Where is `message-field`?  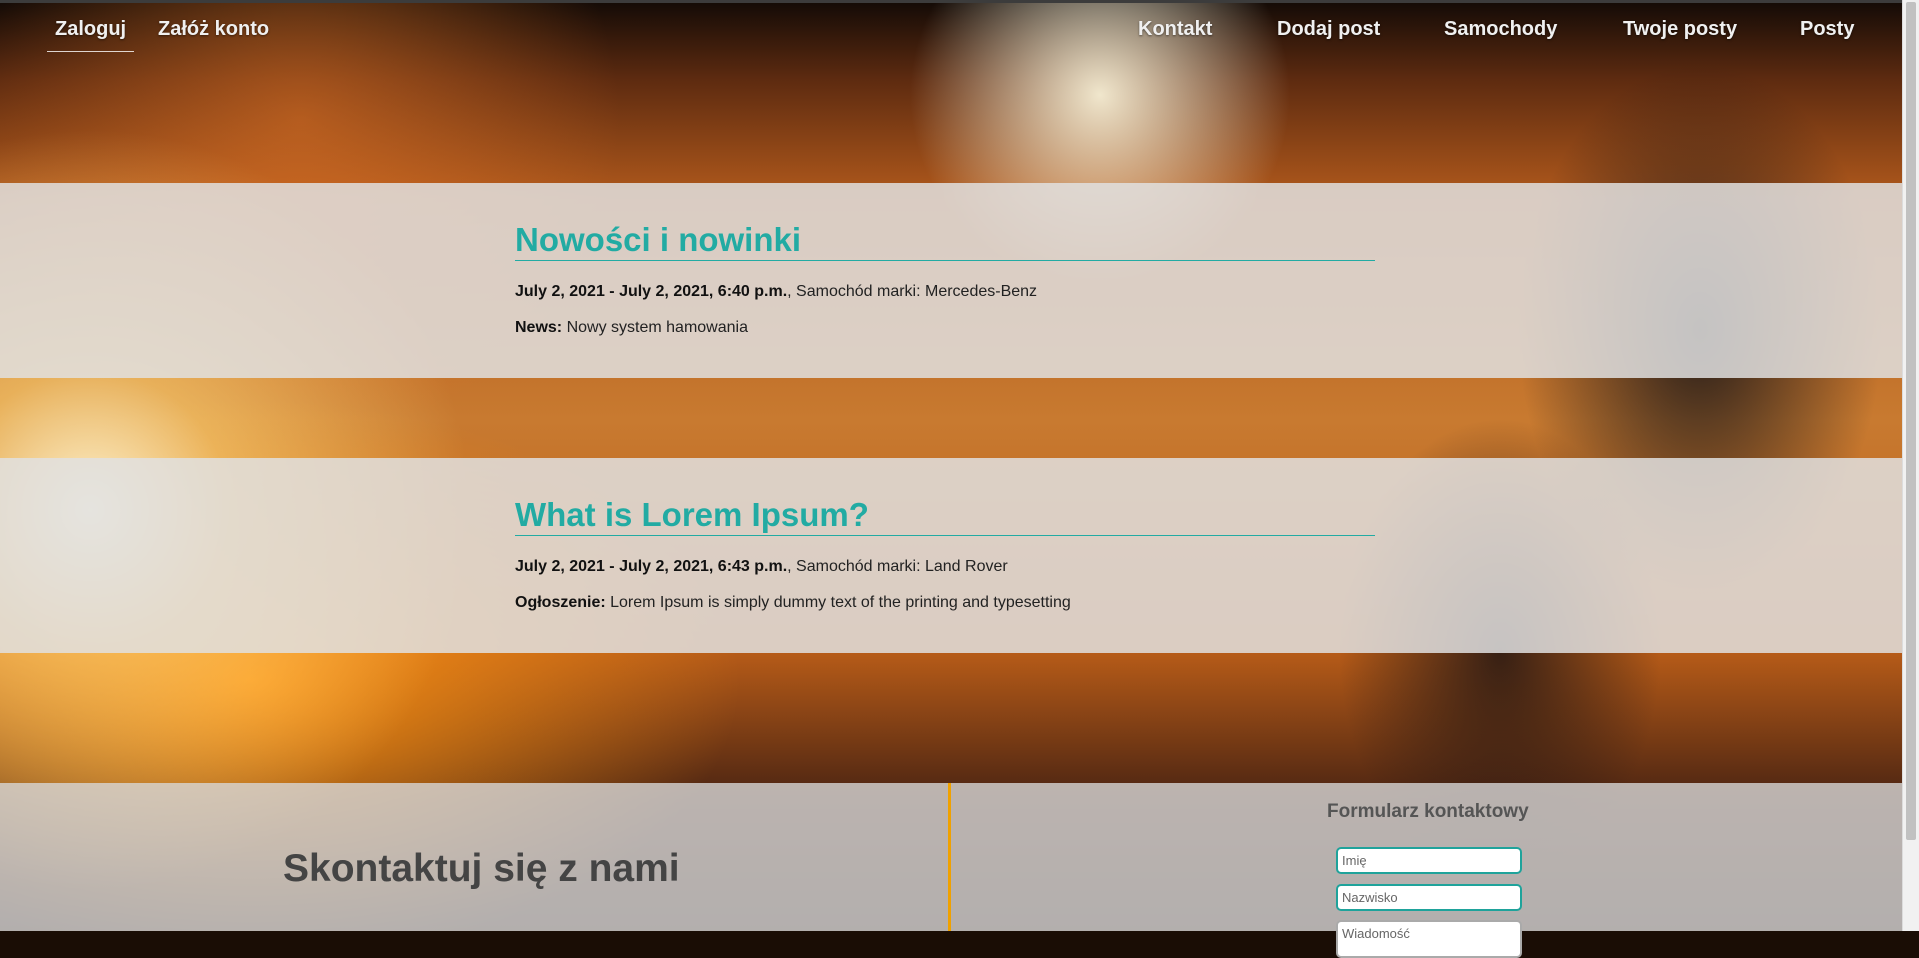
message-field is located at coordinates (1429, 939).